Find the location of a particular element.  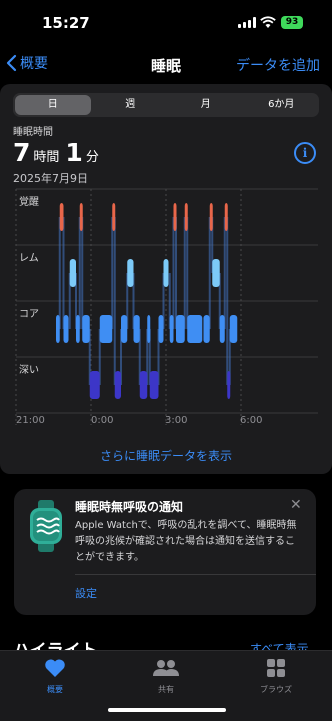

stage-label-awake: 覚醒 is located at coordinates (29, 202).